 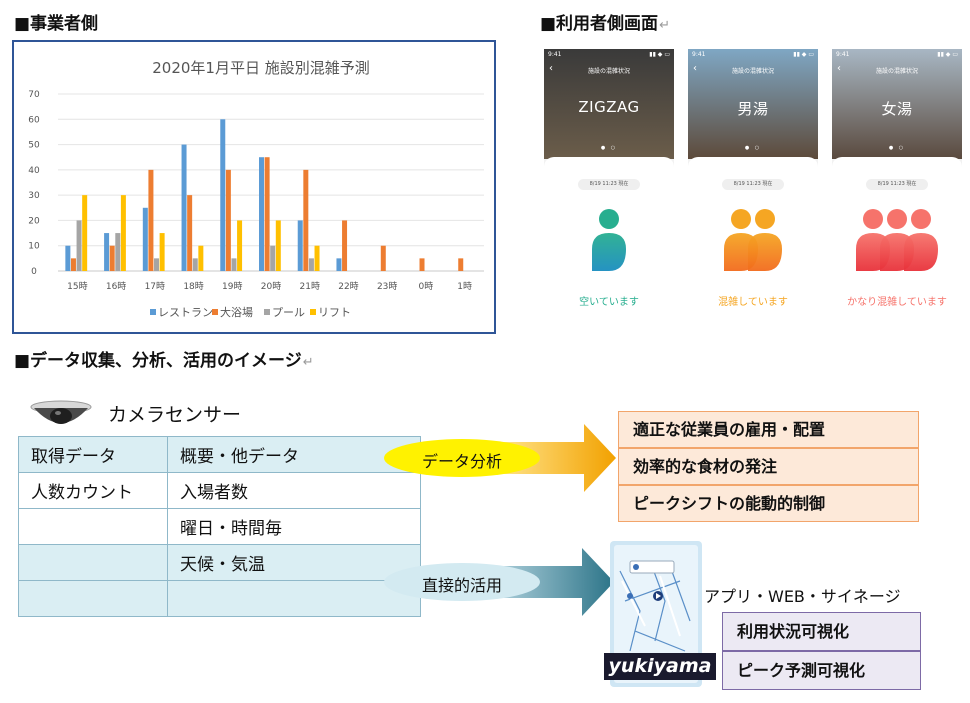 I want to click on two-people-icon, so click(x=753, y=240).